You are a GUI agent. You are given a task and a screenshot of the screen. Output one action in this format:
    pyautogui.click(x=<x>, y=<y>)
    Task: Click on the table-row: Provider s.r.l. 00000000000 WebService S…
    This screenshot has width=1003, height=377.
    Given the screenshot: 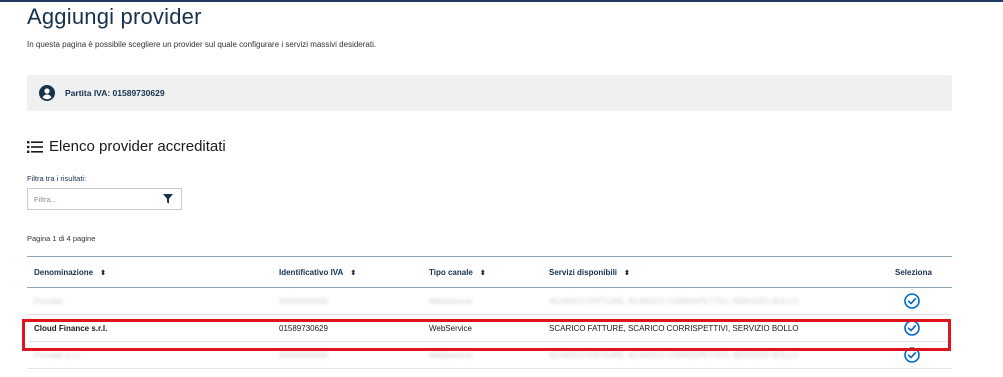 What is the action you would take?
    pyautogui.click(x=489, y=355)
    